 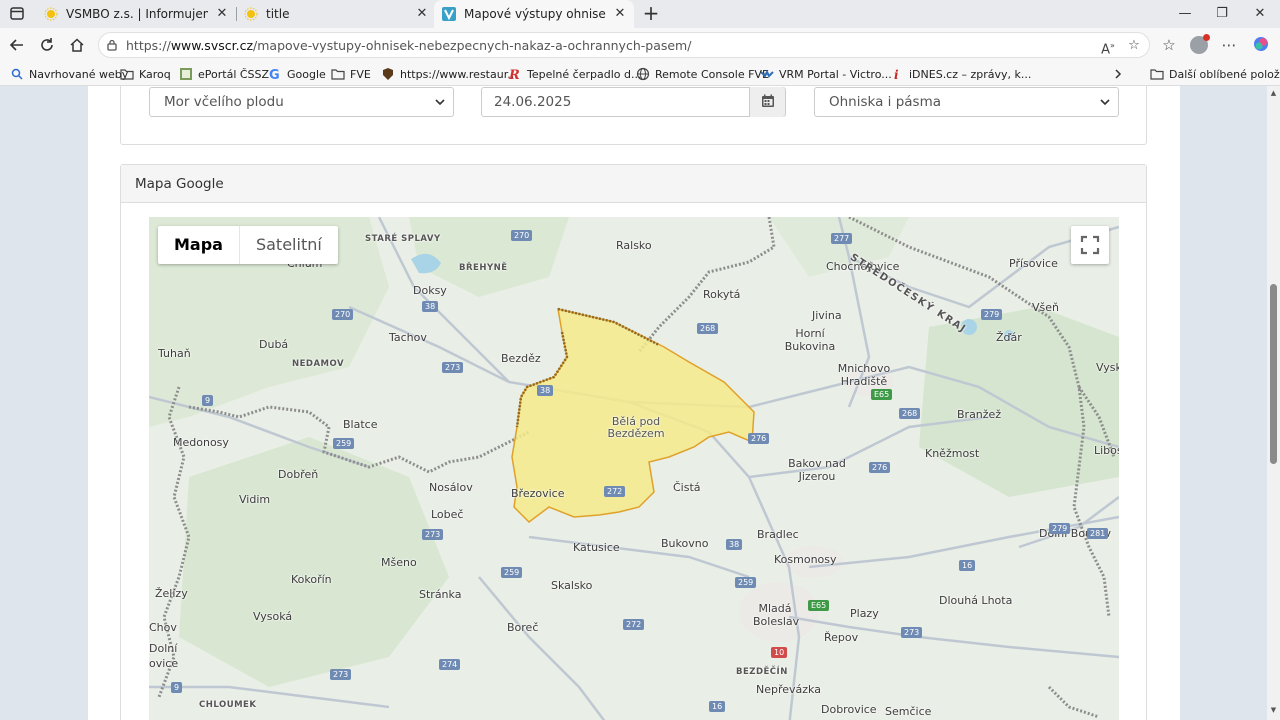 I want to click on map-label: Katusice, so click(x=596, y=547).